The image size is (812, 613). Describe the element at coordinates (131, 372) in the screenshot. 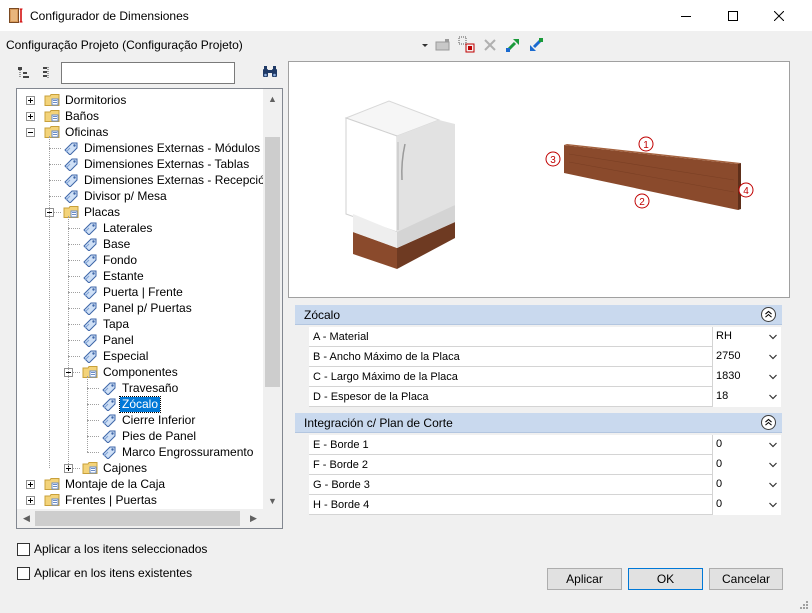

I see `tree-item: Componentes` at that location.